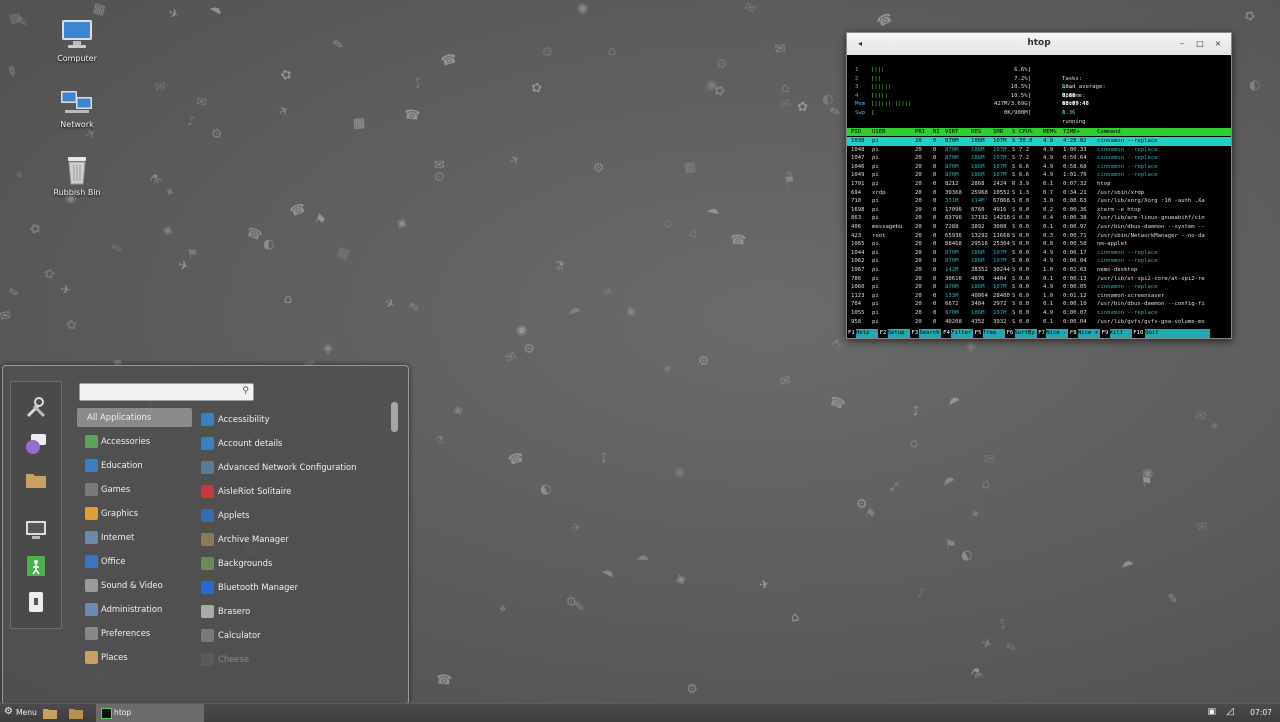  I want to click on function-key-label: Nice +, so click(1088, 333).